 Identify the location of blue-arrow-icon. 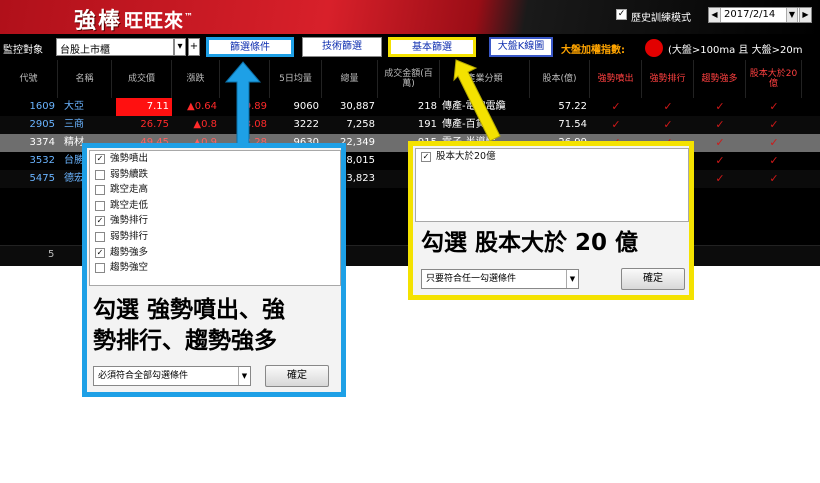
(243, 103).